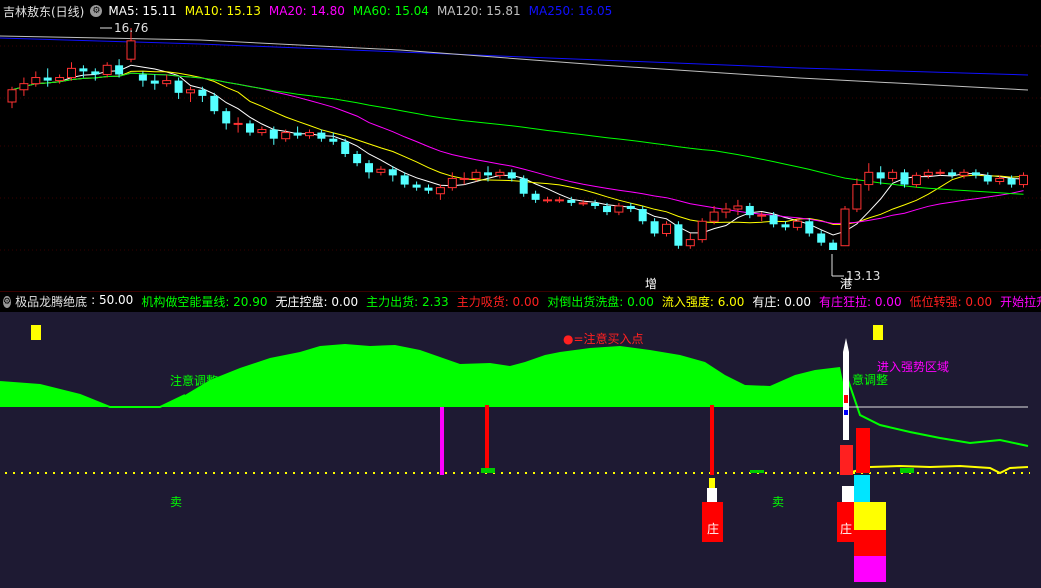  What do you see at coordinates (603, 338) in the screenshot?
I see `annotation-attention-buy: ●=注意买入点` at bounding box center [603, 338].